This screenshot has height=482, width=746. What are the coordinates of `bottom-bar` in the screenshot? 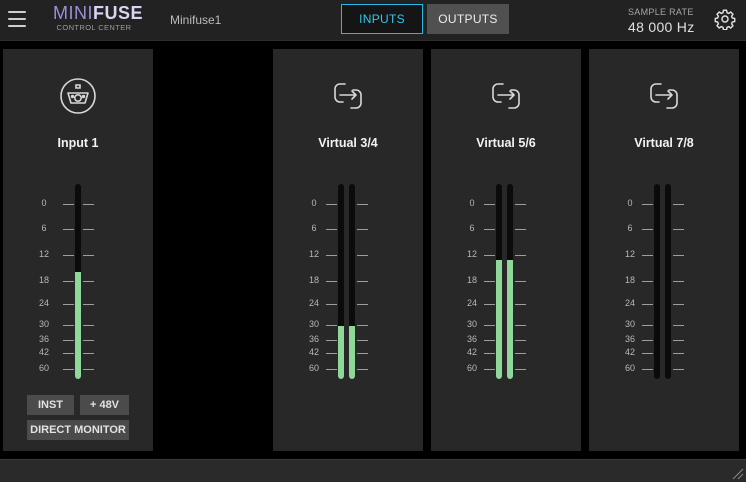 It's located at (373, 470).